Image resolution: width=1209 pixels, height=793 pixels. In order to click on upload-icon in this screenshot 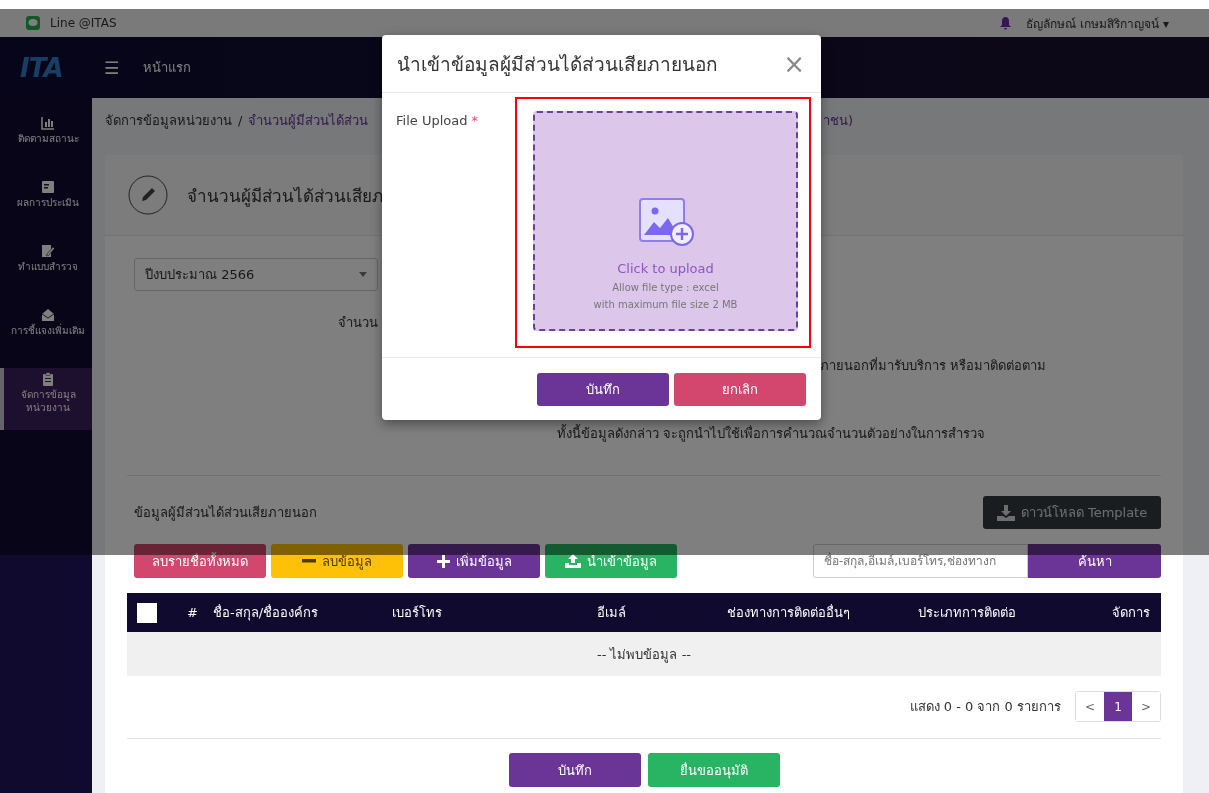, I will do `click(573, 561)`.